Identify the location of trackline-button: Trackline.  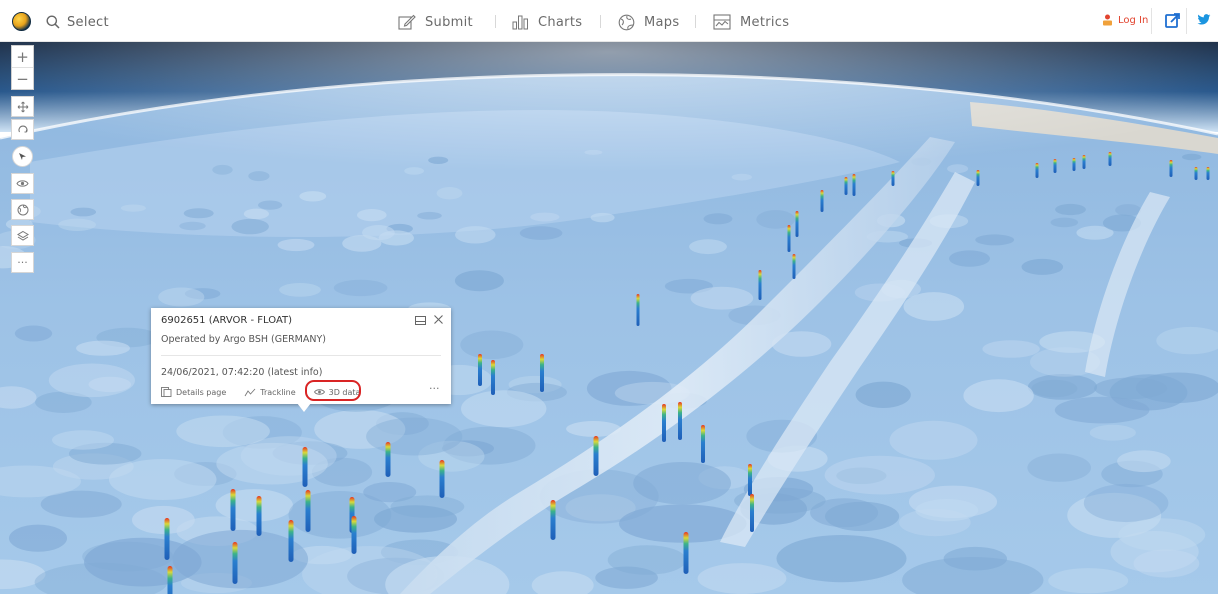
(270, 392).